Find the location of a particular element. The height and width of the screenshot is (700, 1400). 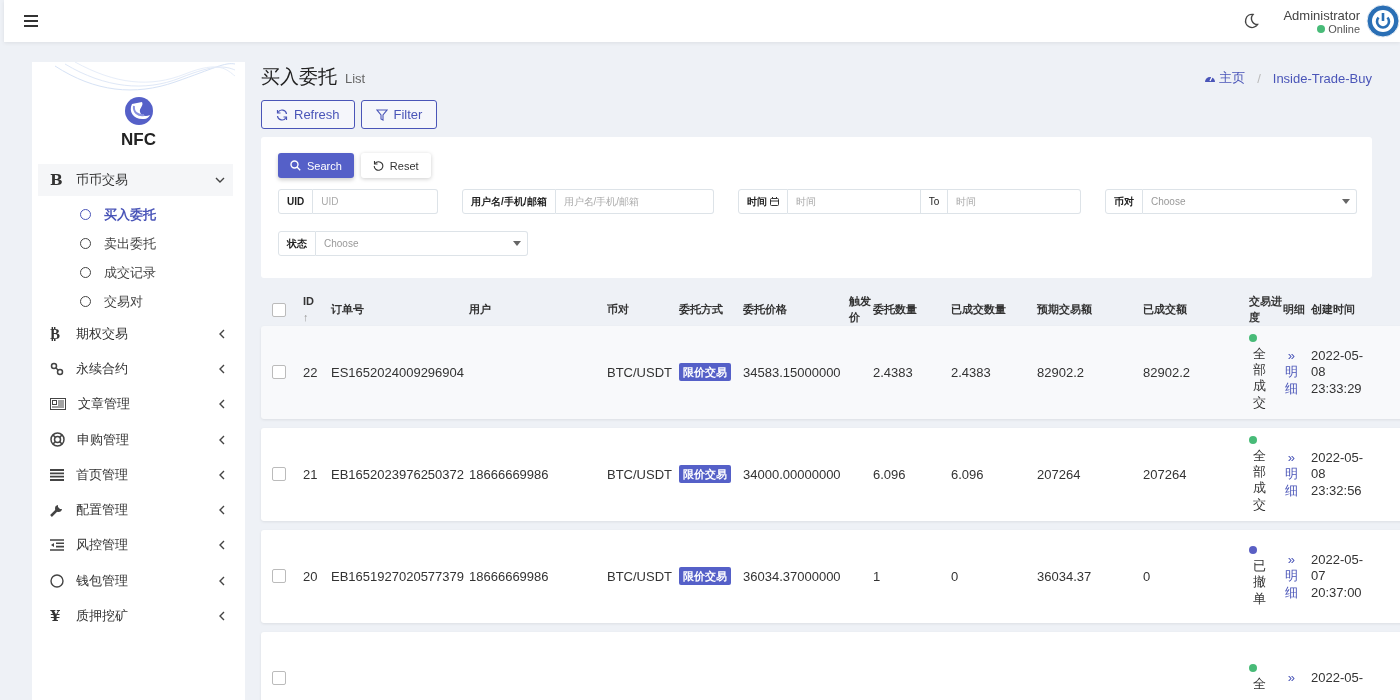

table-cell-text: EB1652023976250372 is located at coordinates (398, 474).